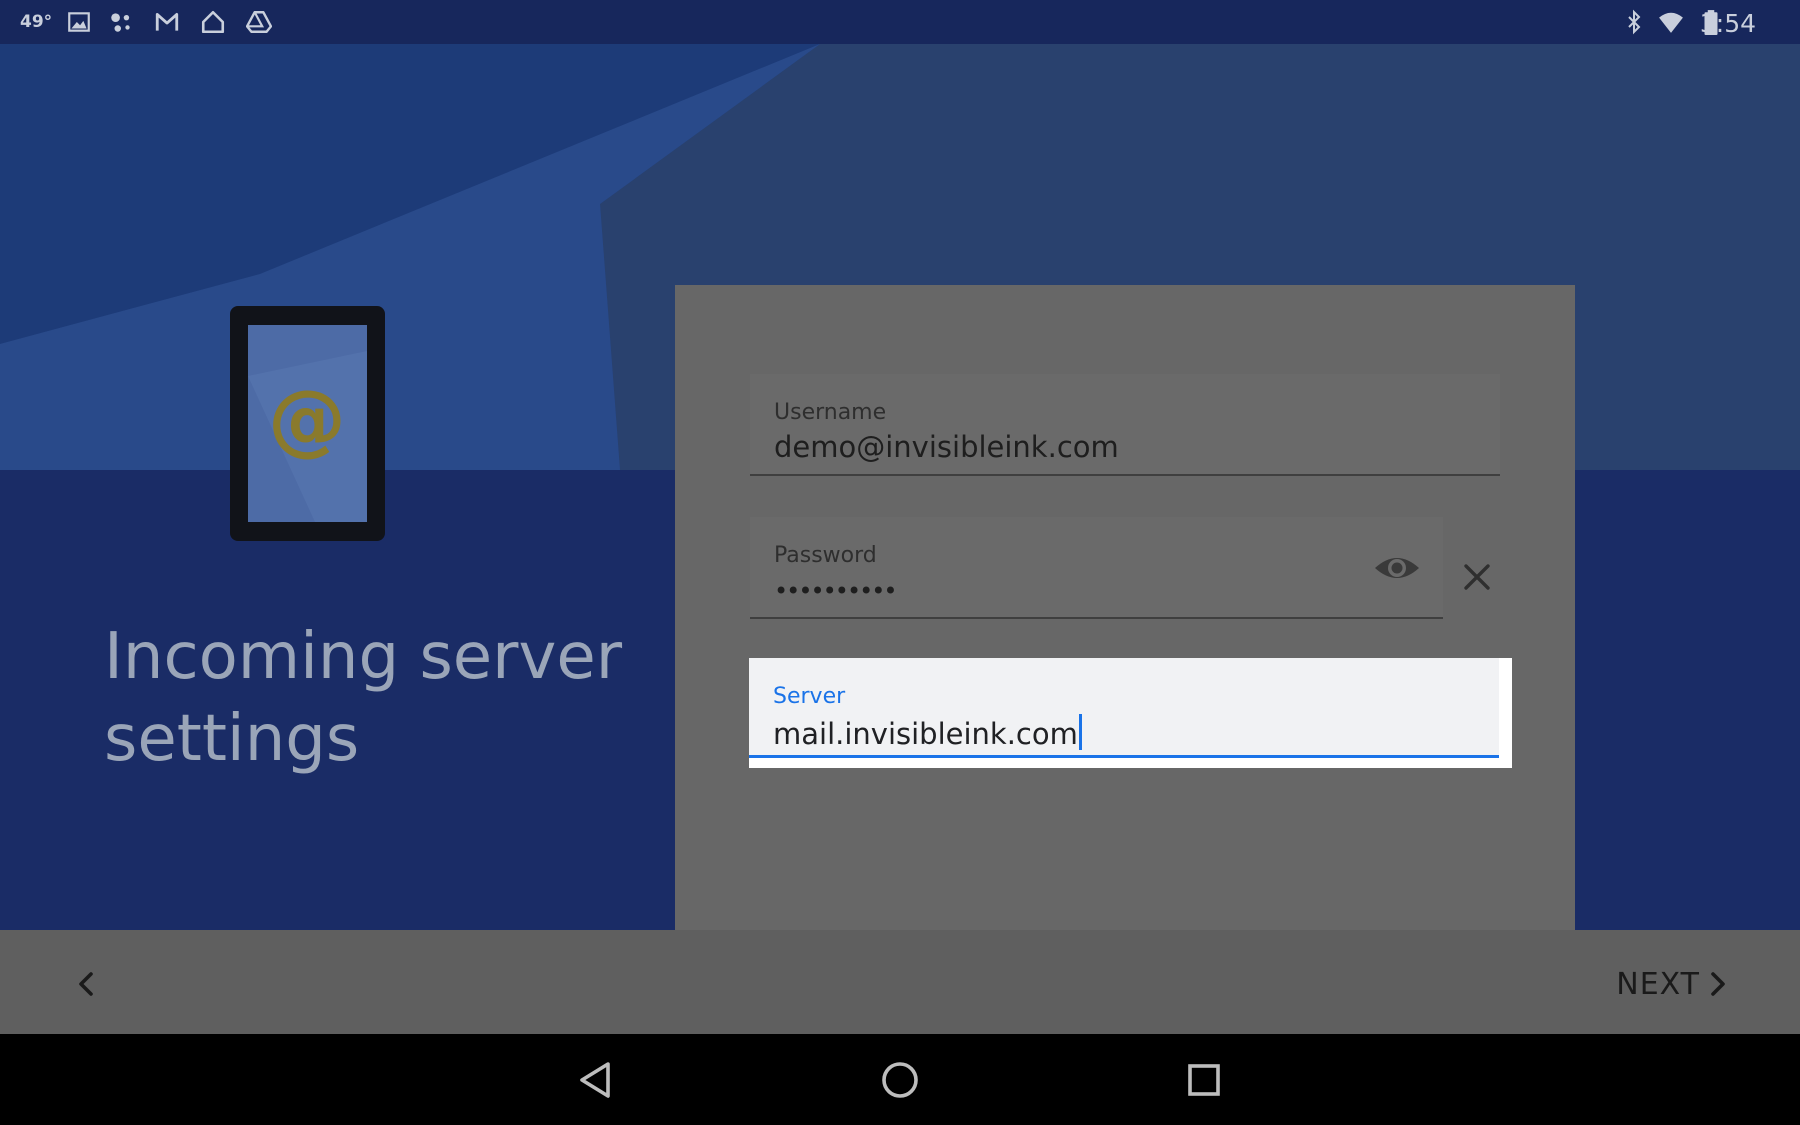 The height and width of the screenshot is (1125, 1800). What do you see at coordinates (1124, 708) in the screenshot?
I see `server-input-box: Server mail.invisibleink.com` at bounding box center [1124, 708].